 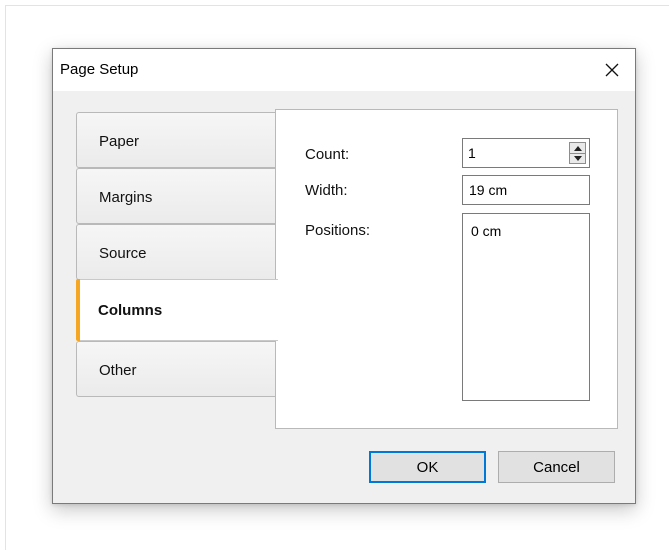 I want to click on tab-columns: Columns, so click(x=177, y=310).